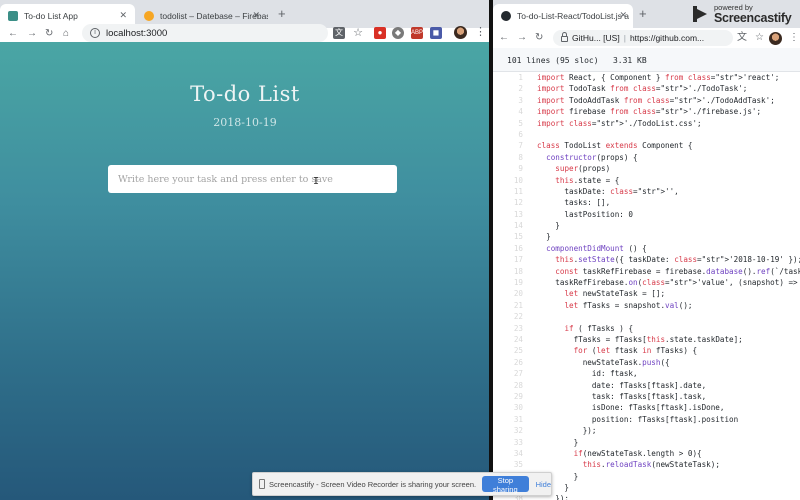  What do you see at coordinates (635, 351) in the screenshot?
I see `code-text: for (let ftask in fTasks) {` at bounding box center [635, 351].